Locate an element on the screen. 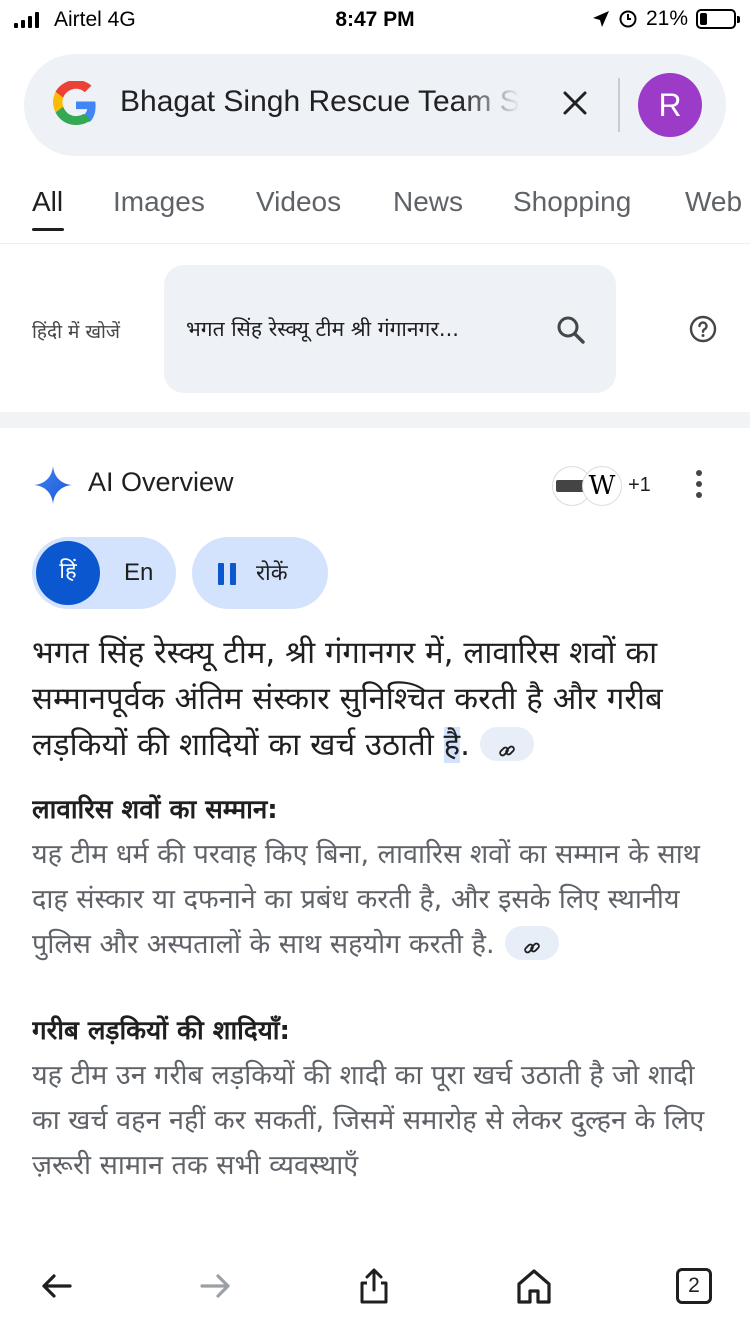 Image resolution: width=750 pixels, height=1334 pixels. tab-switcher-button: 2 is located at coordinates (694, 1286).